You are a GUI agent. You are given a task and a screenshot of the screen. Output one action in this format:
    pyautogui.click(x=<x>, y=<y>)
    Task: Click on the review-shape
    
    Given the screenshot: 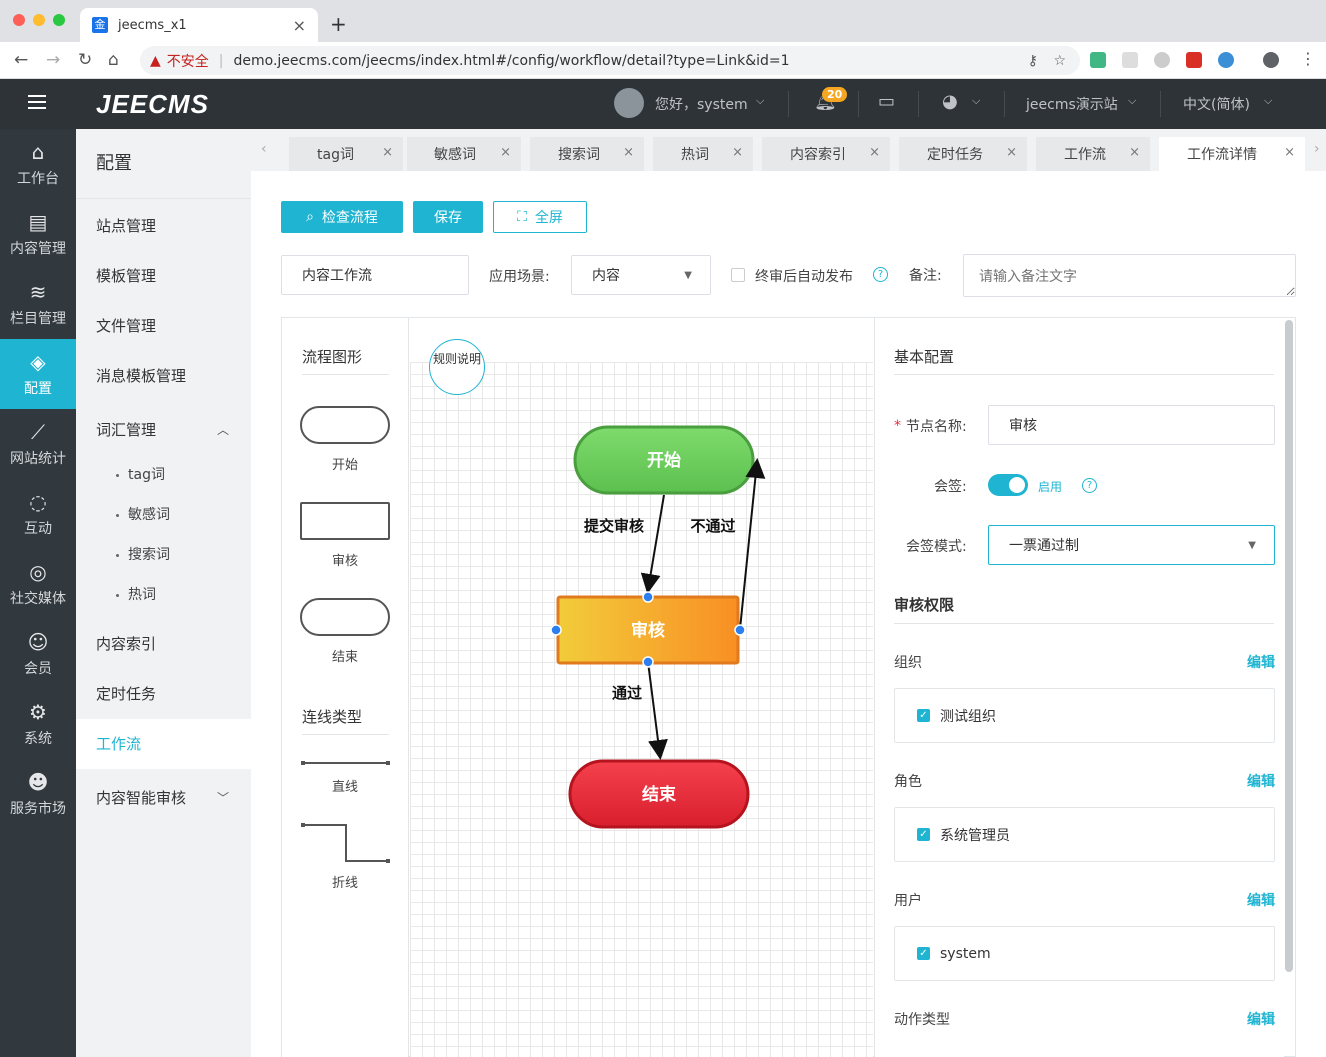 What is the action you would take?
    pyautogui.click(x=345, y=521)
    